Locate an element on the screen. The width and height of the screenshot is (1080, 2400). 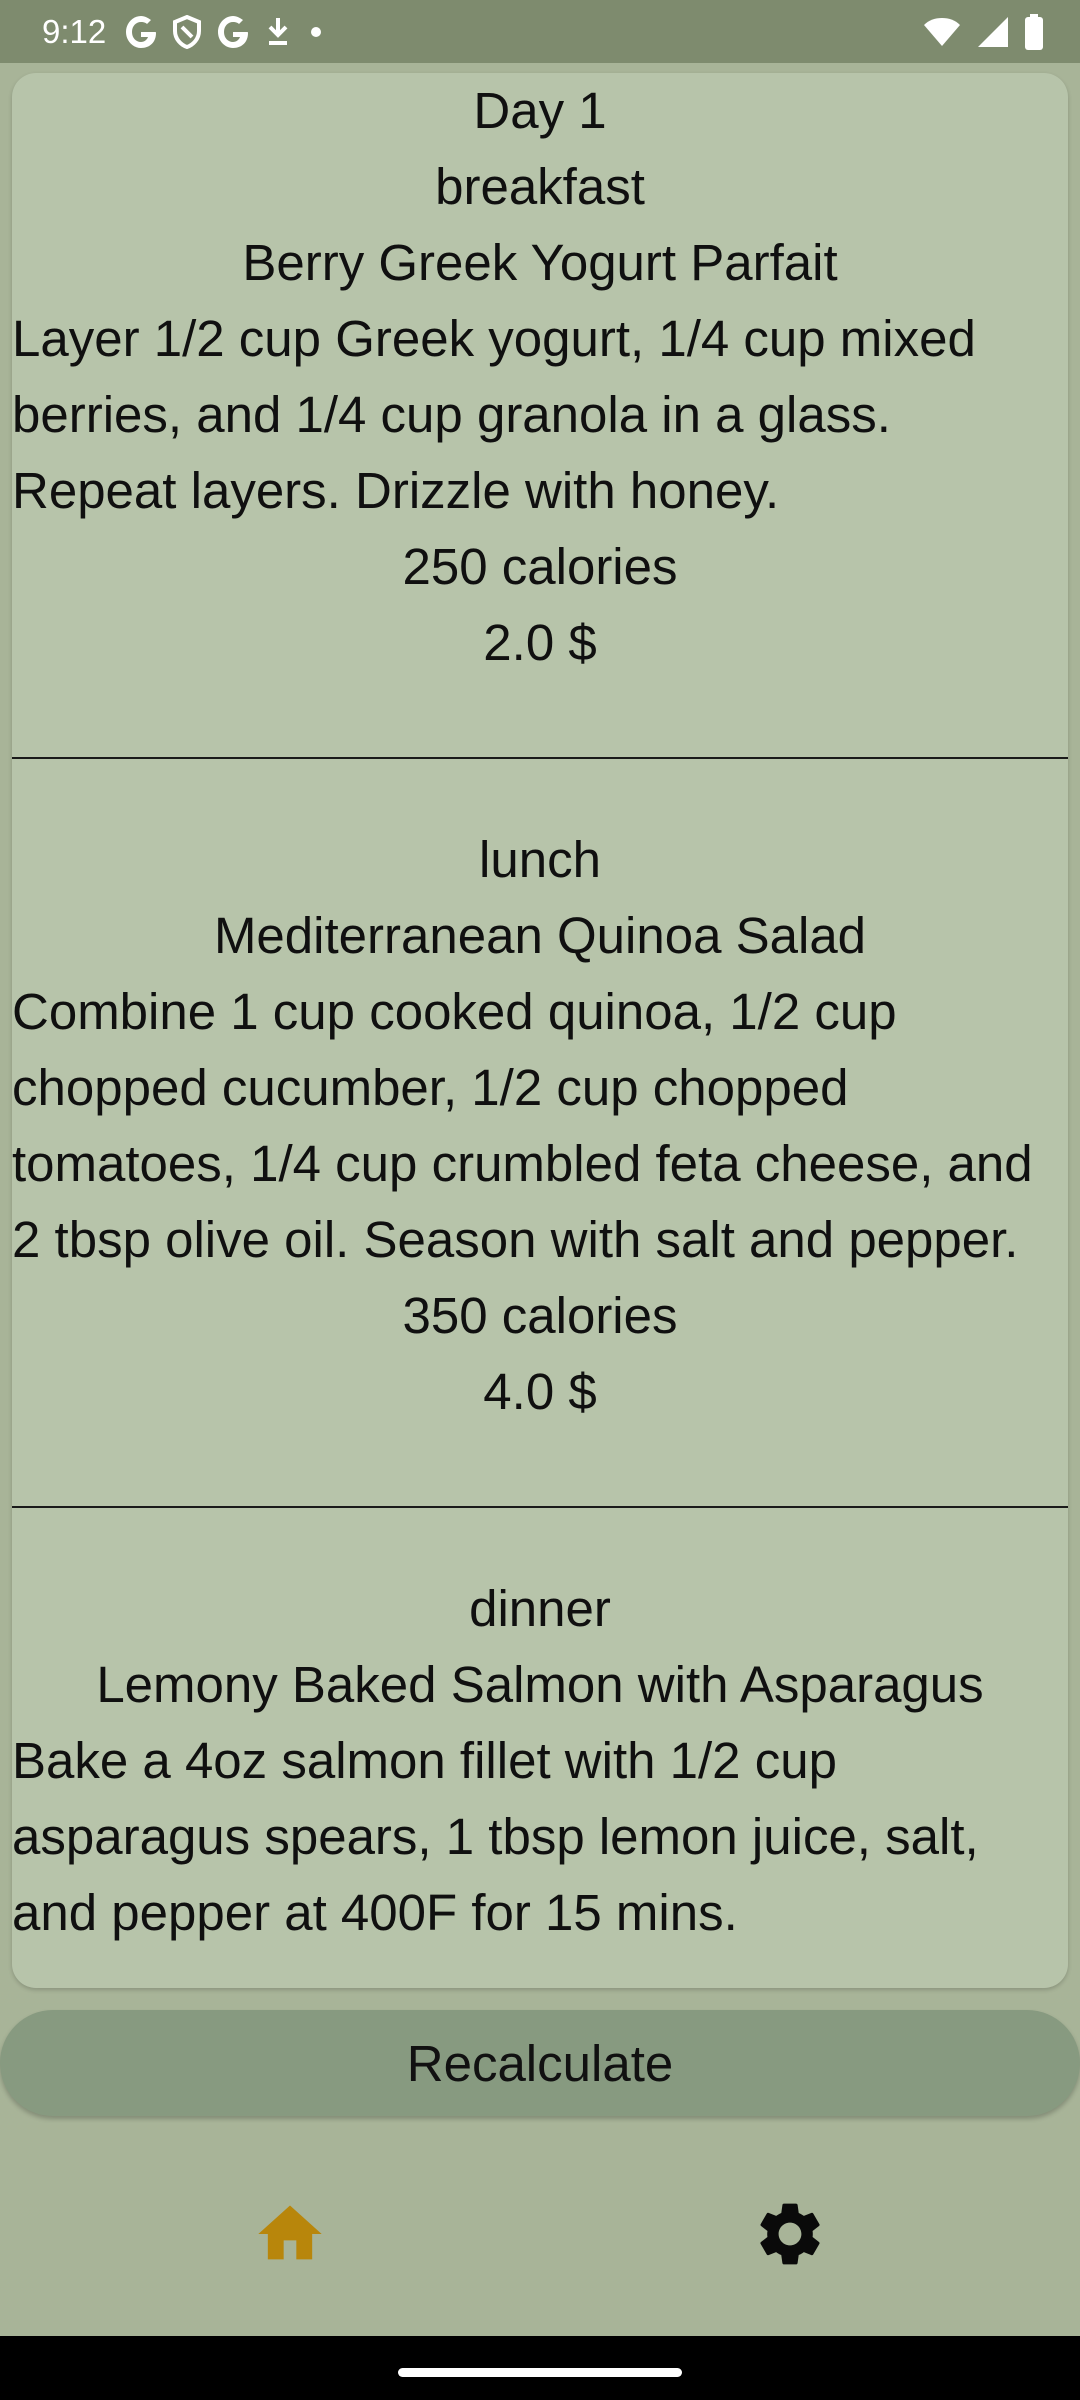
signal-icon is located at coordinates (993, 32).